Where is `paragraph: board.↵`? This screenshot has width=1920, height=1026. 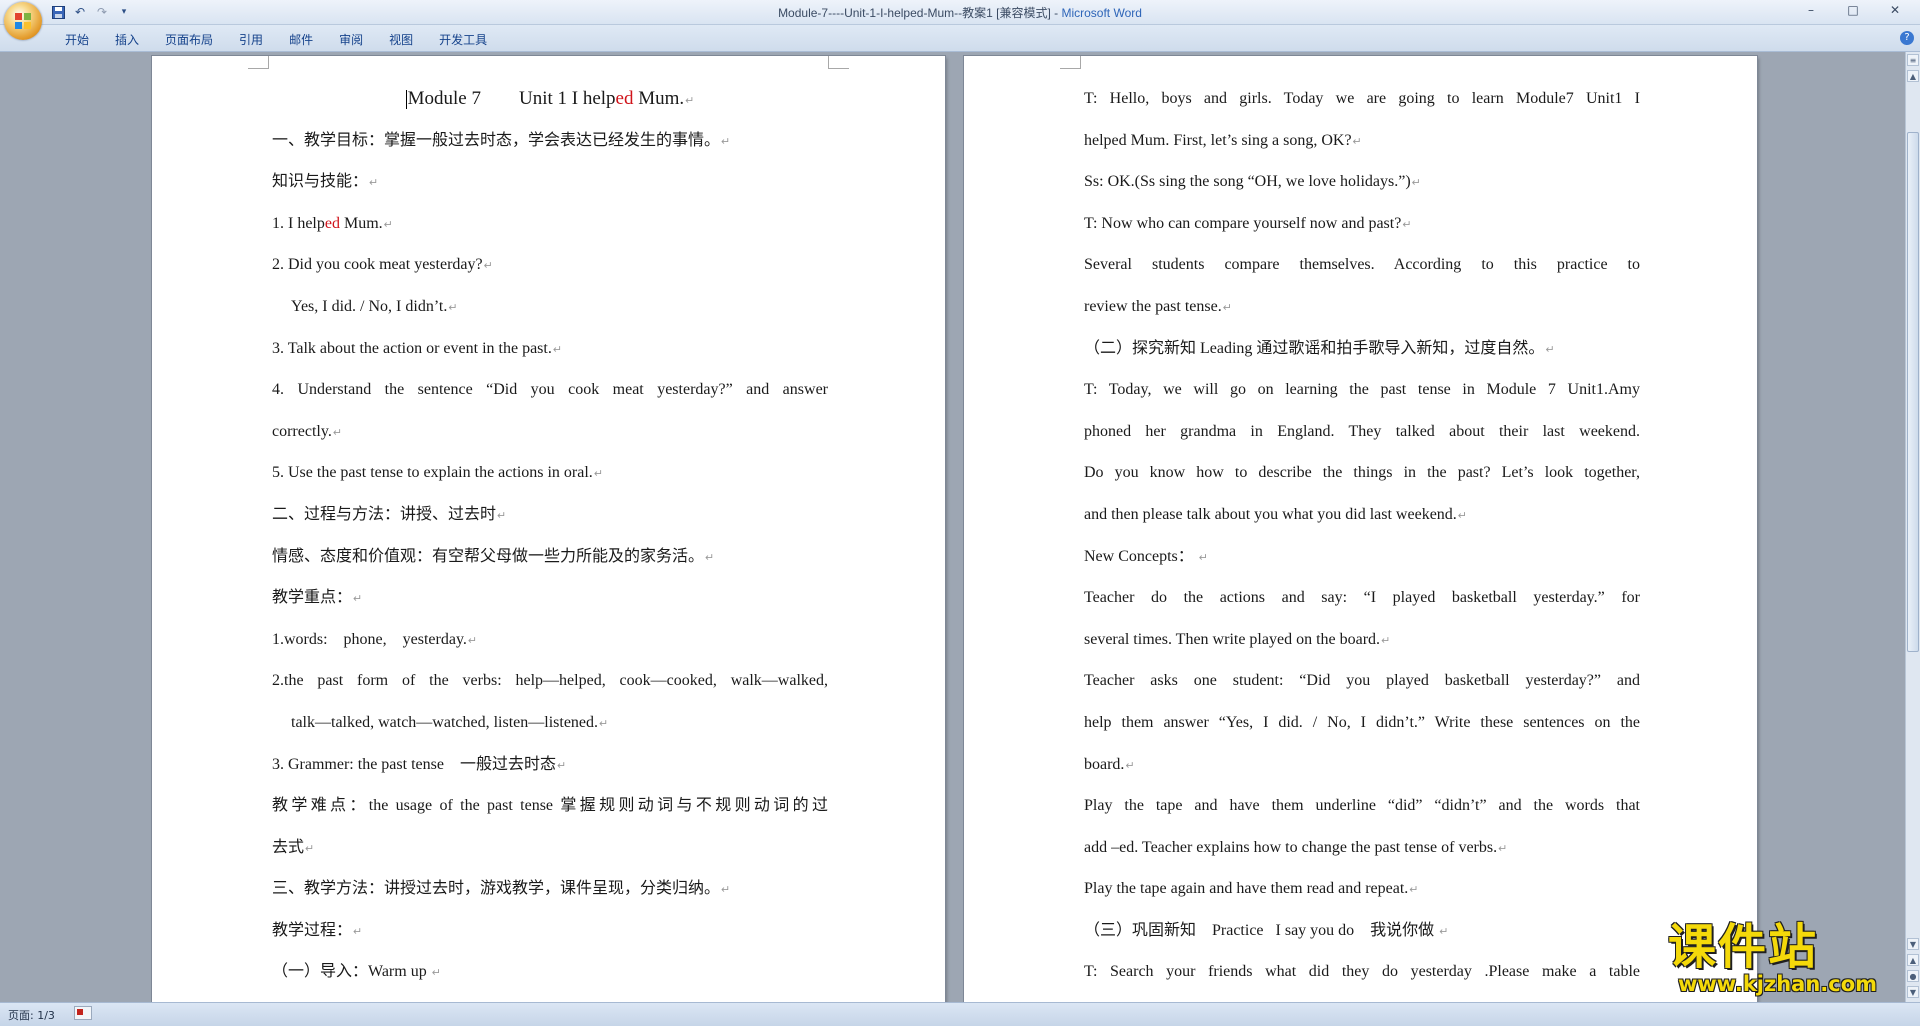
paragraph: board.↵ is located at coordinates (1109, 764).